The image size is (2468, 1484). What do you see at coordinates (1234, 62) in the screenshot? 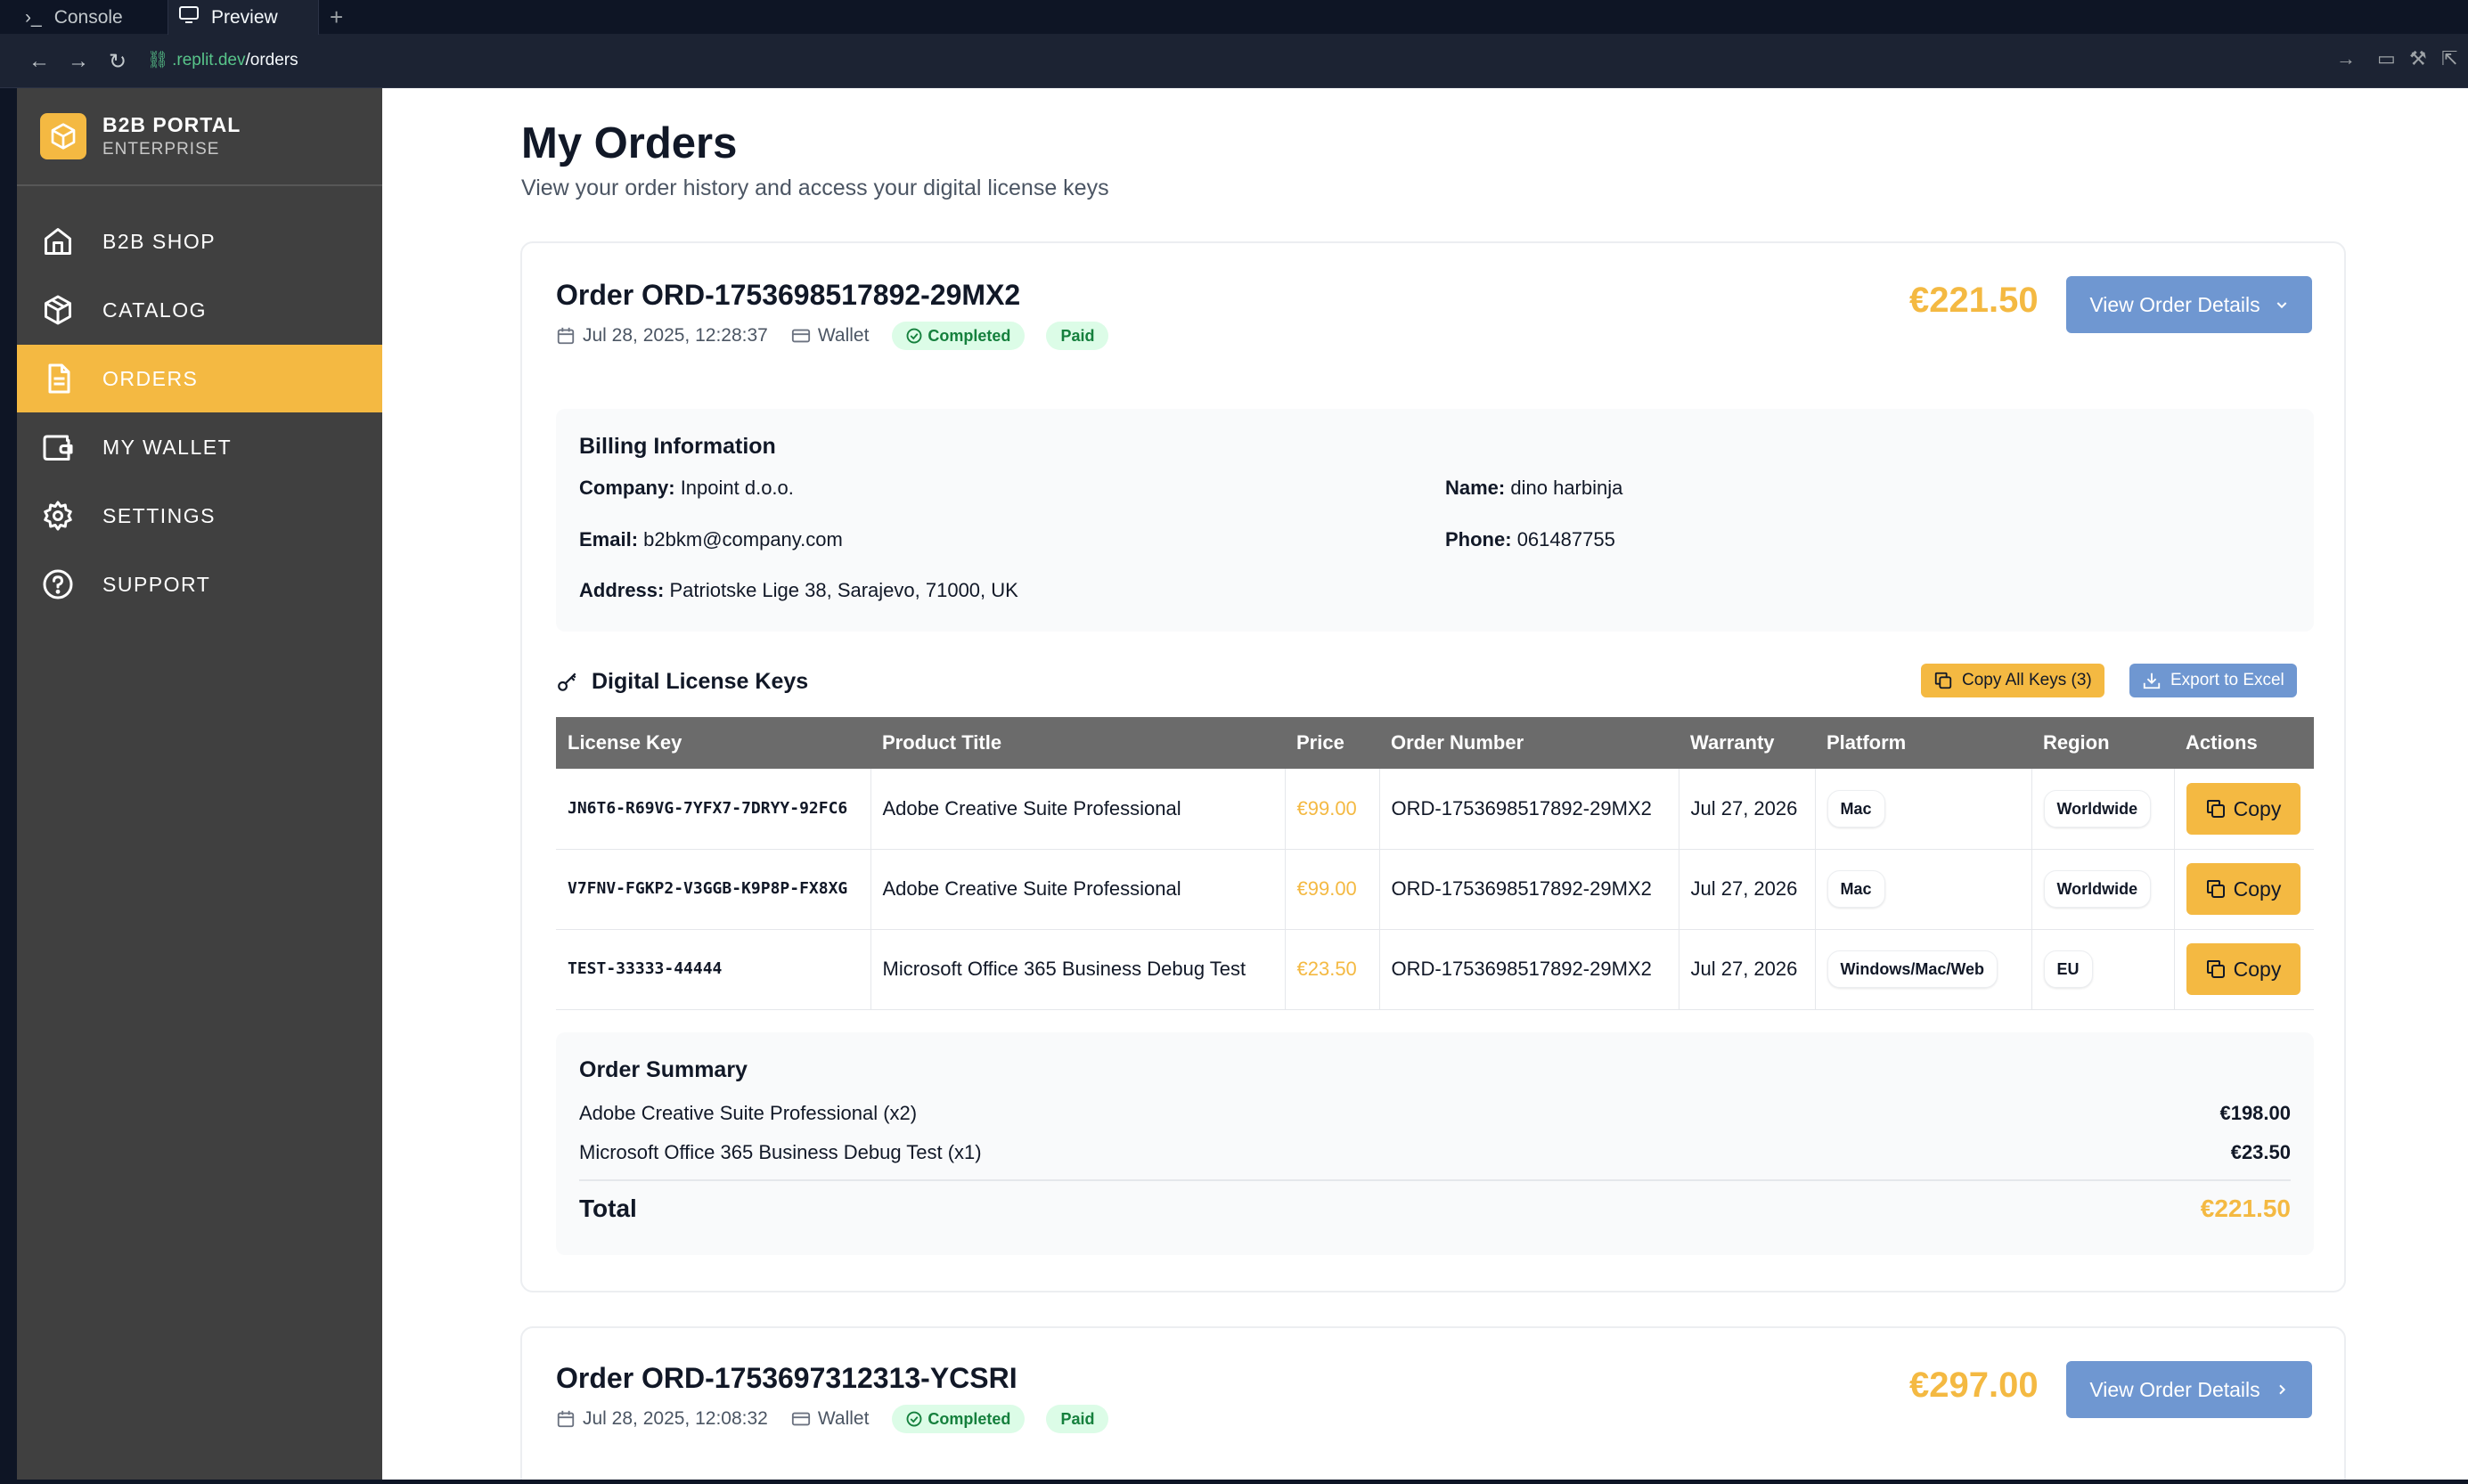
I see `url-bar: ← → ↻ ⛓ .replit.dev/orders → ▭ ⚒ ⇱` at bounding box center [1234, 62].